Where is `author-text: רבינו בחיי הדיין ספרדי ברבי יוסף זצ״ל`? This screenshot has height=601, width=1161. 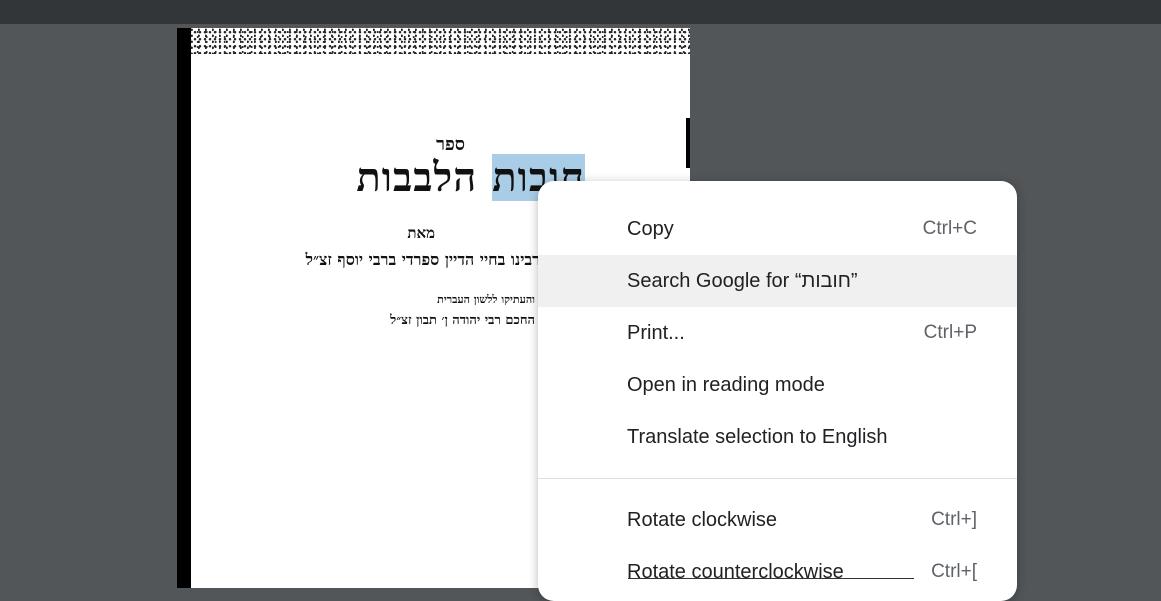
author-text: רבינו בחיי הדיין ספרדי ברבי יוסף זצ״ל is located at coordinates (422, 259).